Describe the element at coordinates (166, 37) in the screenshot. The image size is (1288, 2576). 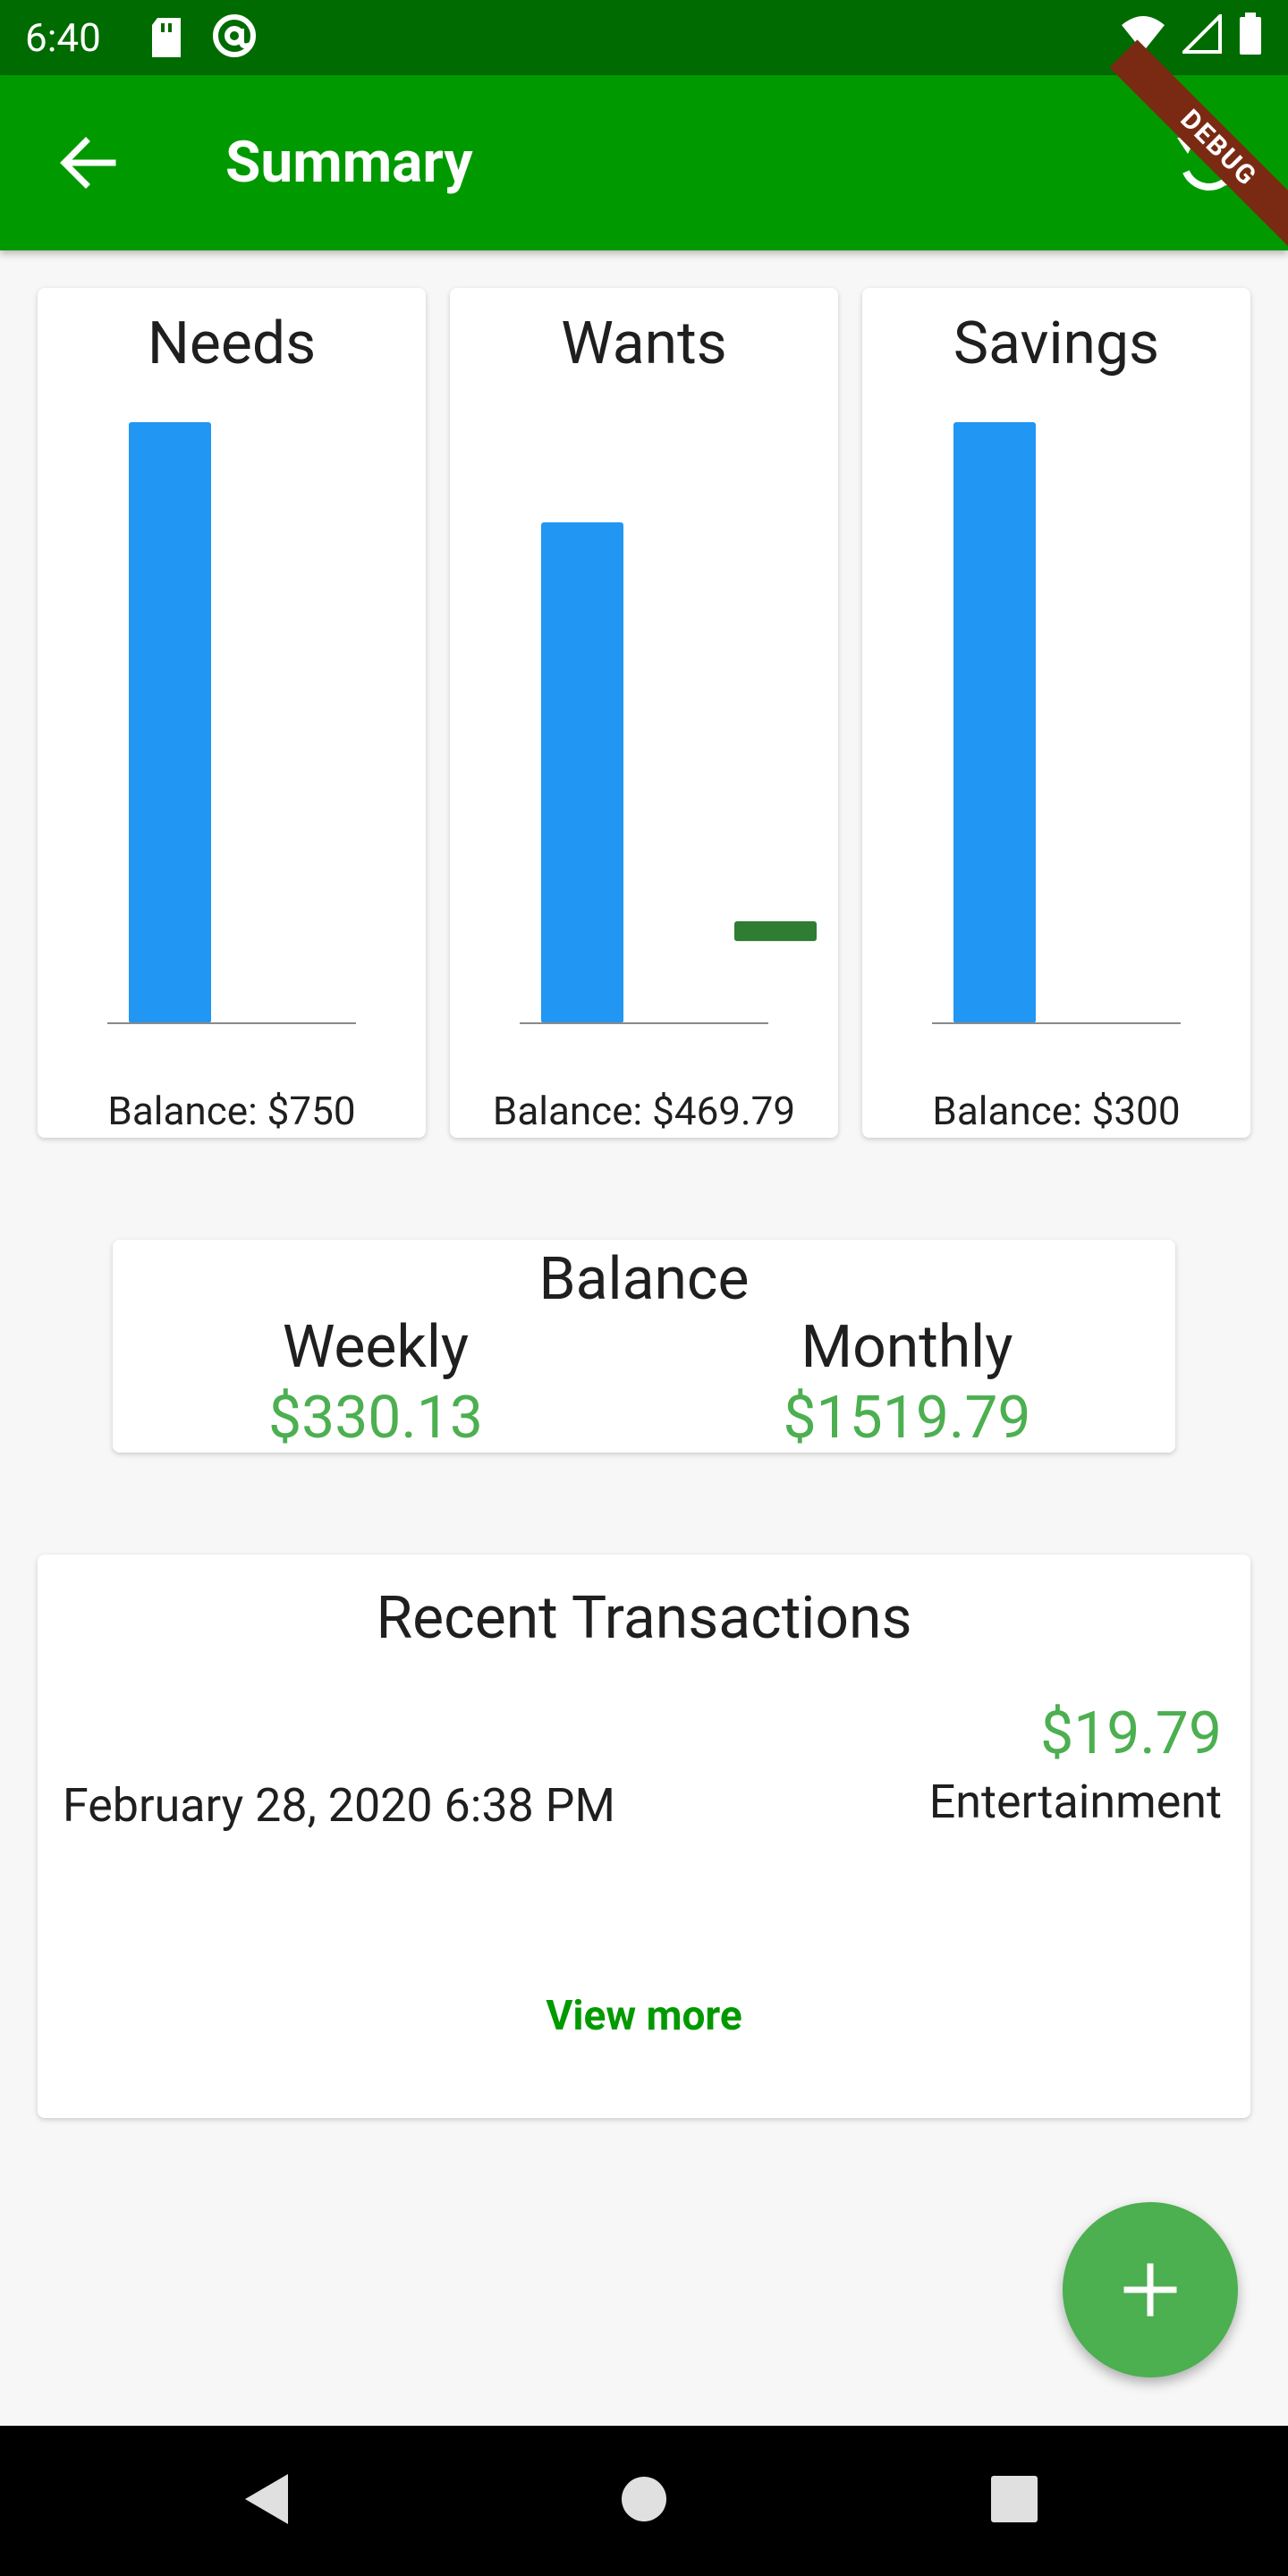
I see `sd-card-icon` at that location.